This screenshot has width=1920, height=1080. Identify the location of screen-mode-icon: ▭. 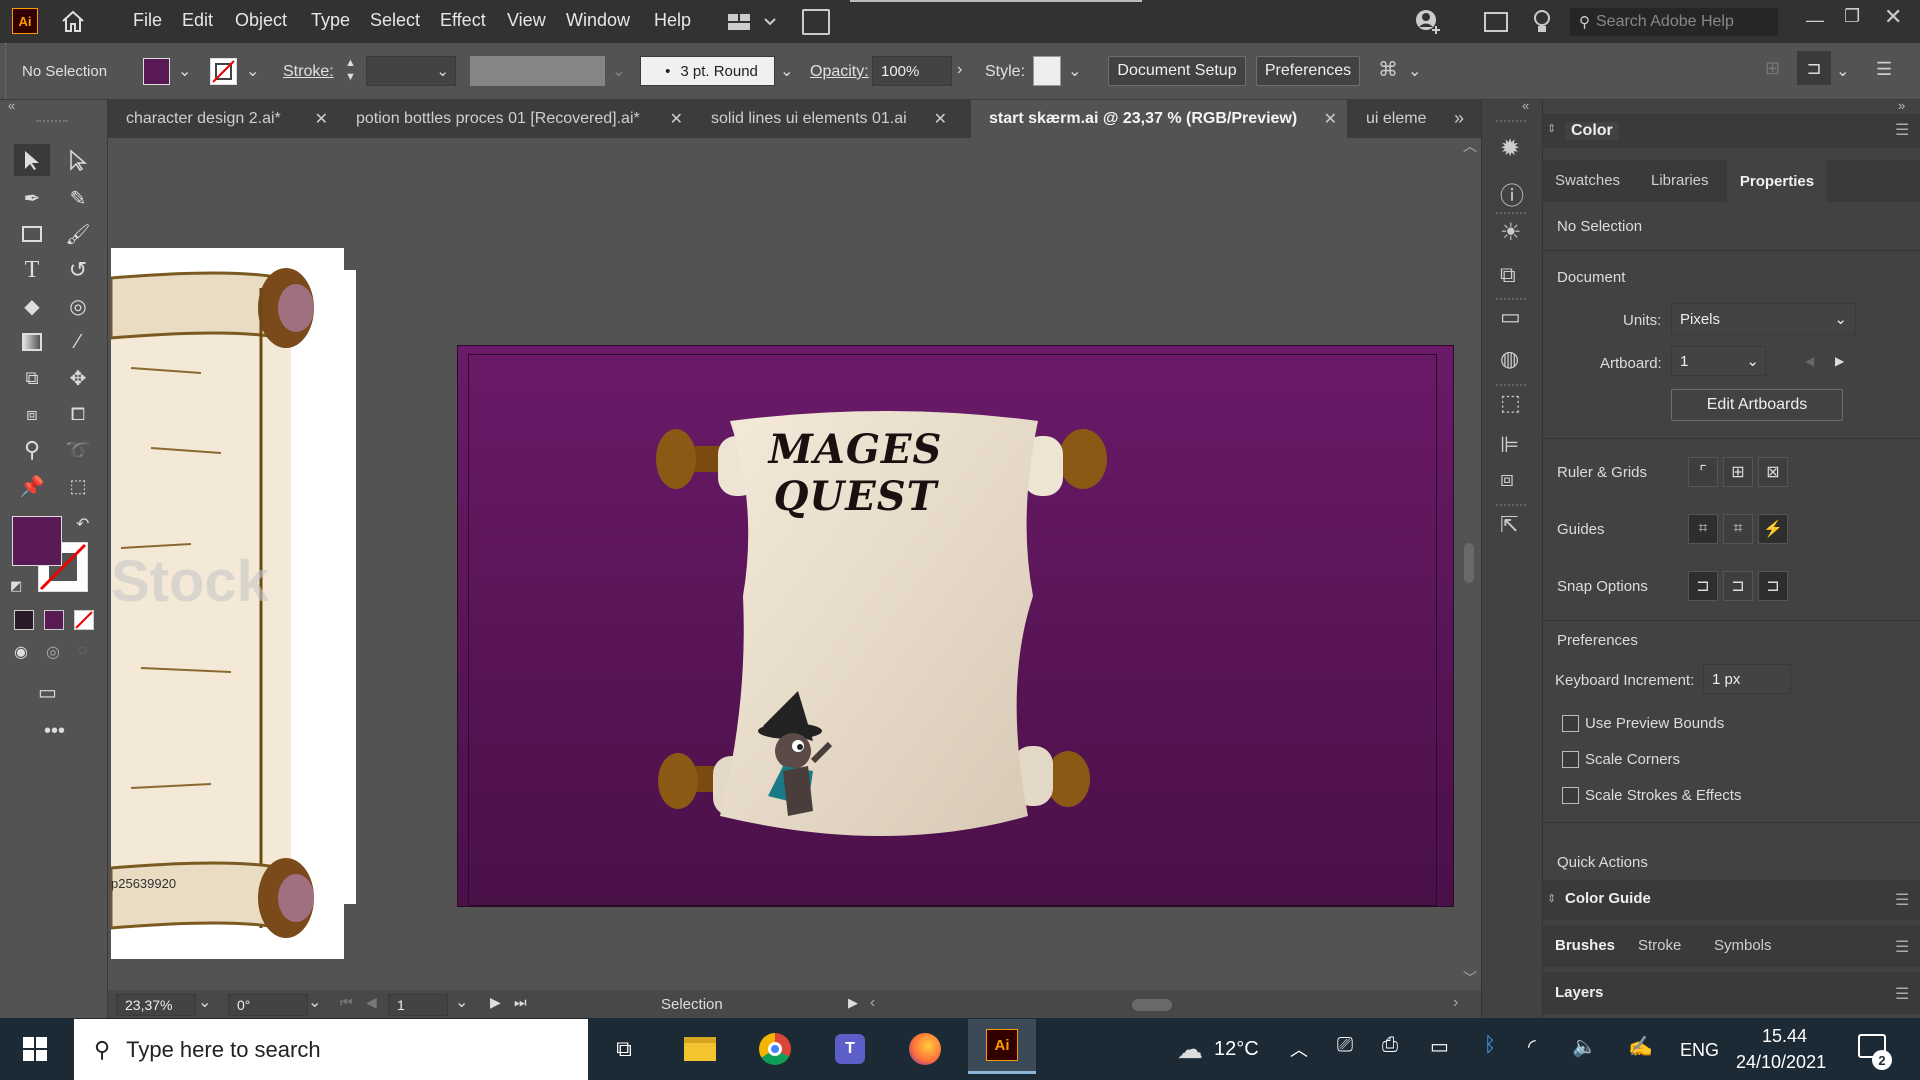
(47, 692).